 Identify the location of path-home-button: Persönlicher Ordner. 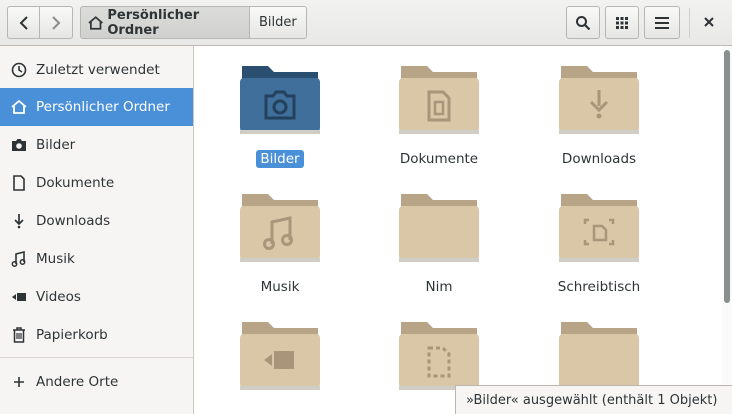
(165, 22).